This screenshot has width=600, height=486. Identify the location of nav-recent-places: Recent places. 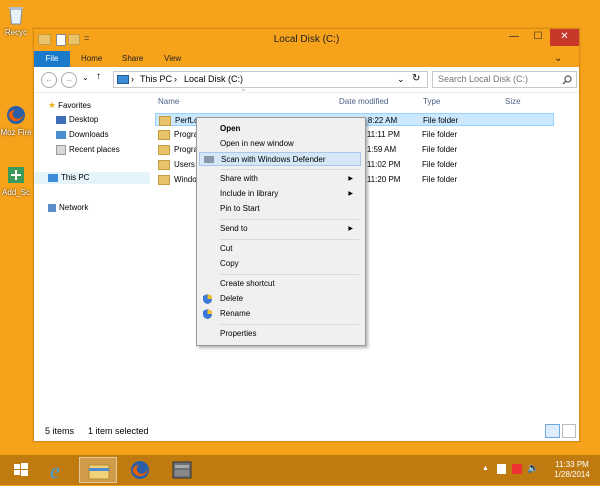
(88, 150).